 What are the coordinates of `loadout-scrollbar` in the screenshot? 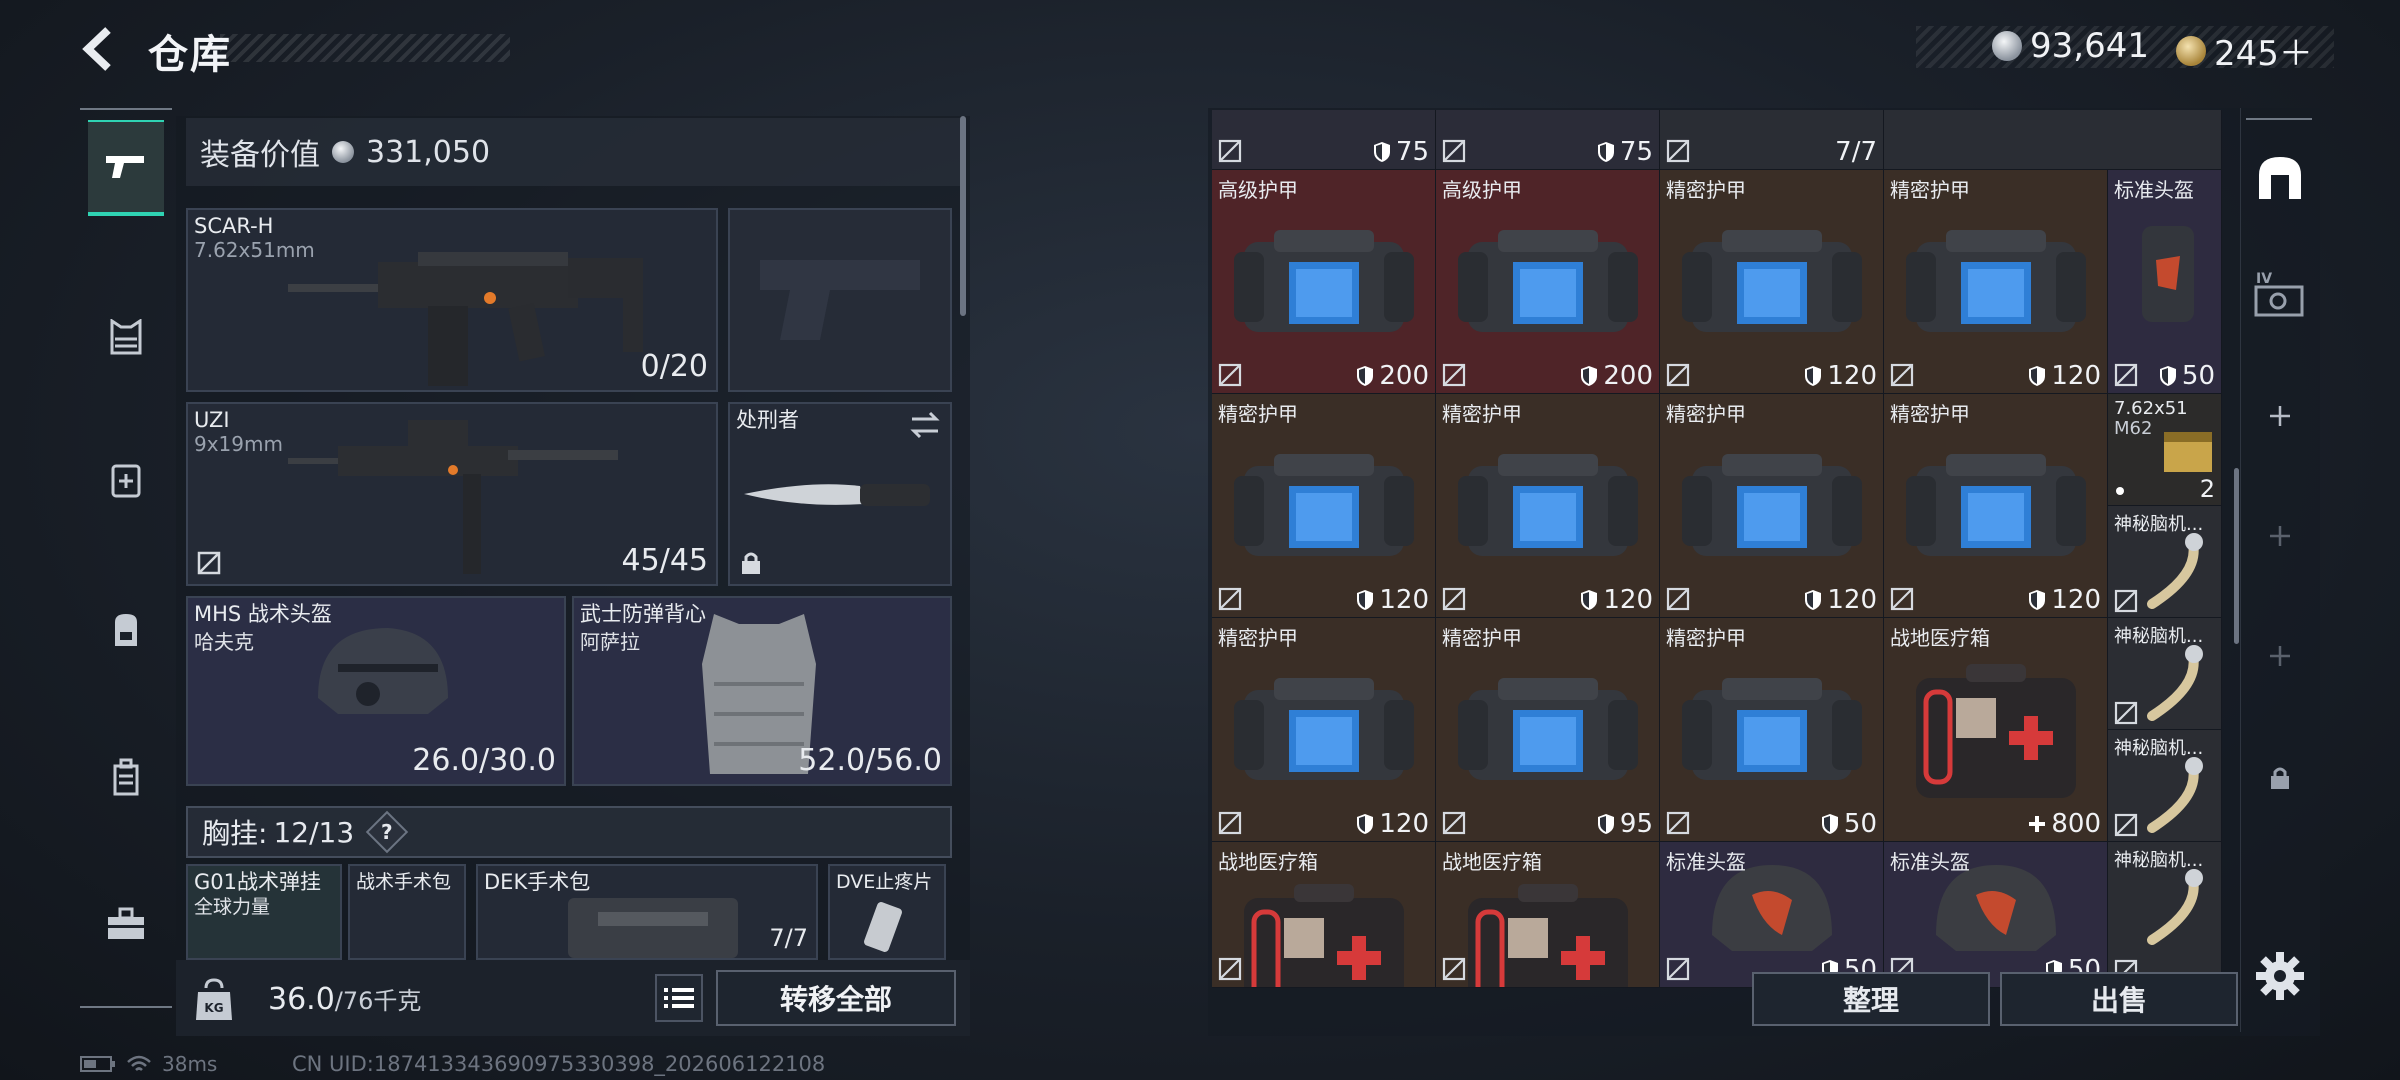 It's located at (963, 216).